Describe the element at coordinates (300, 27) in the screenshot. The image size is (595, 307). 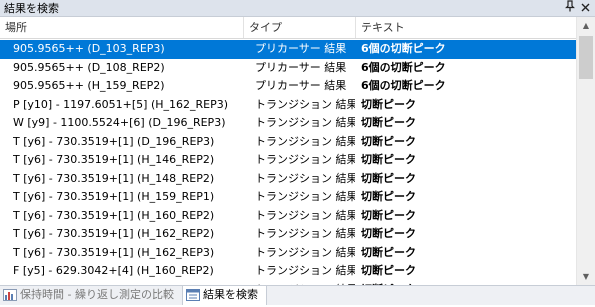
I see `column-header-type: タイプ` at that location.